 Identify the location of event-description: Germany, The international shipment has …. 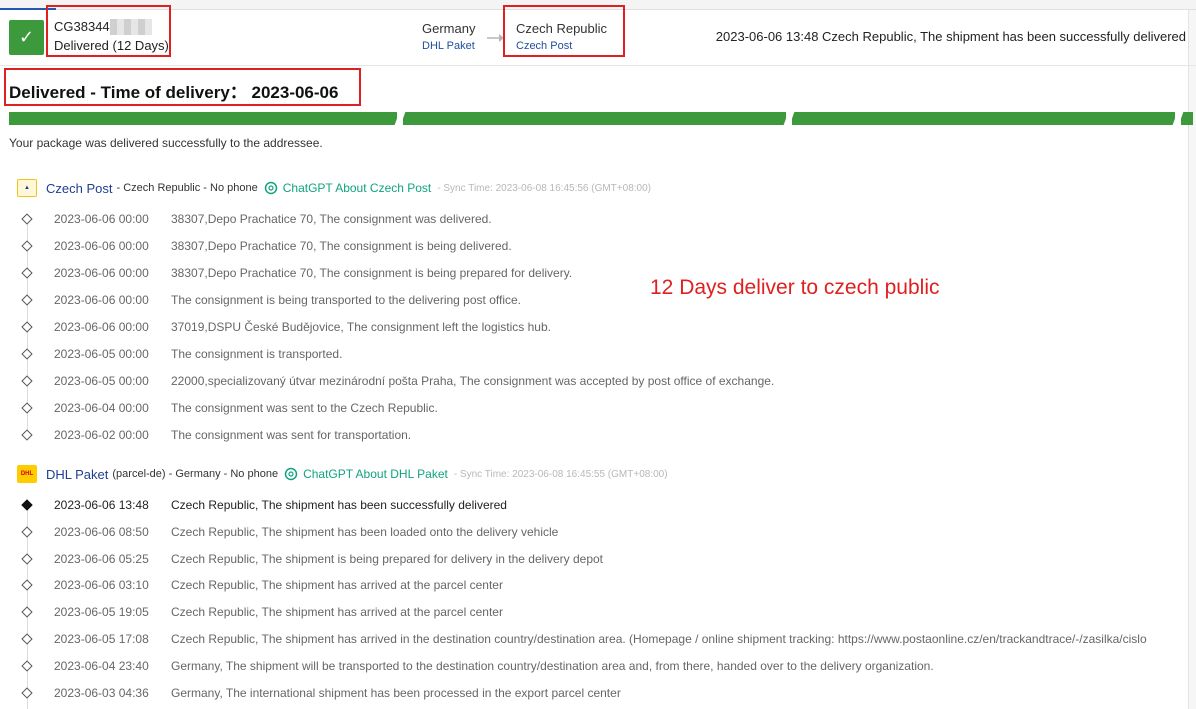
(396, 692).